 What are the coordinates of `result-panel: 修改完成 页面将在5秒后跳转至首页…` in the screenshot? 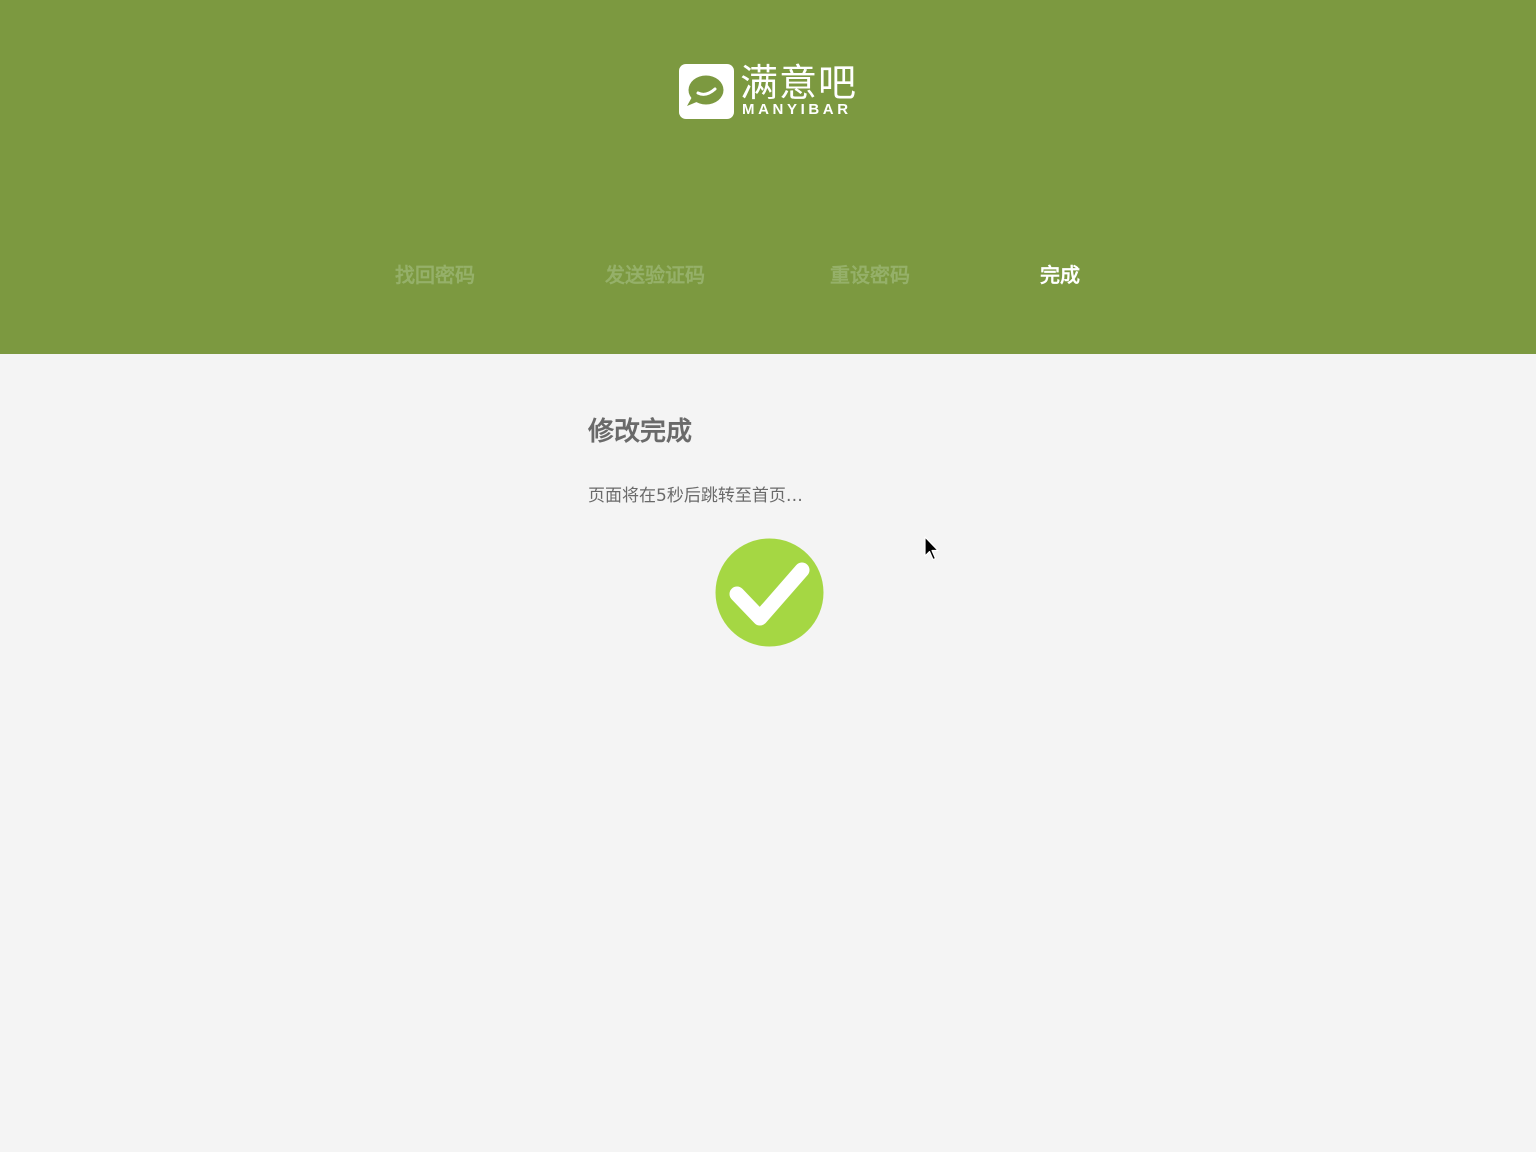 It's located at (838, 459).